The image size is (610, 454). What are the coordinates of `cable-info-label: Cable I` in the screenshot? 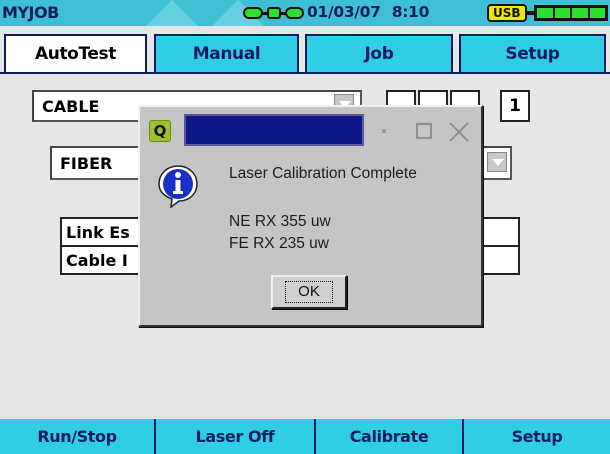 It's located at (97, 260).